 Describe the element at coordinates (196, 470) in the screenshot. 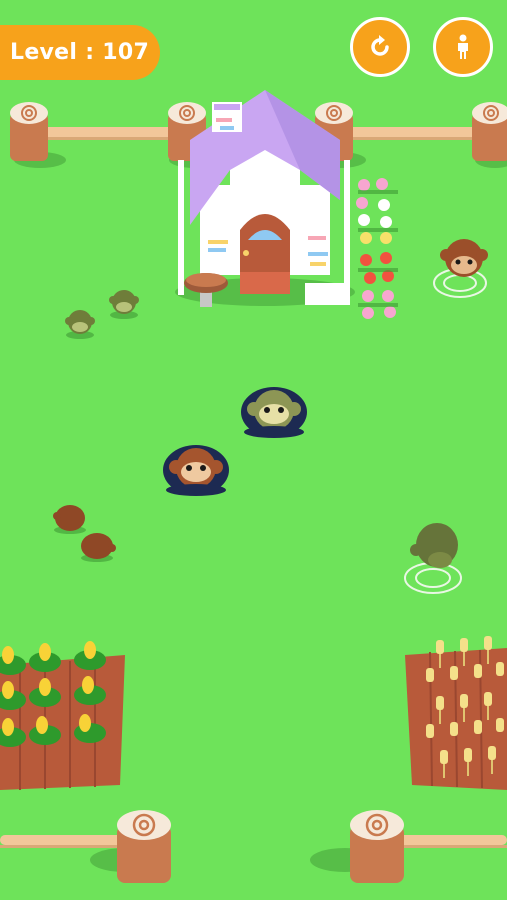

I see `monkey-hole-brown` at that location.